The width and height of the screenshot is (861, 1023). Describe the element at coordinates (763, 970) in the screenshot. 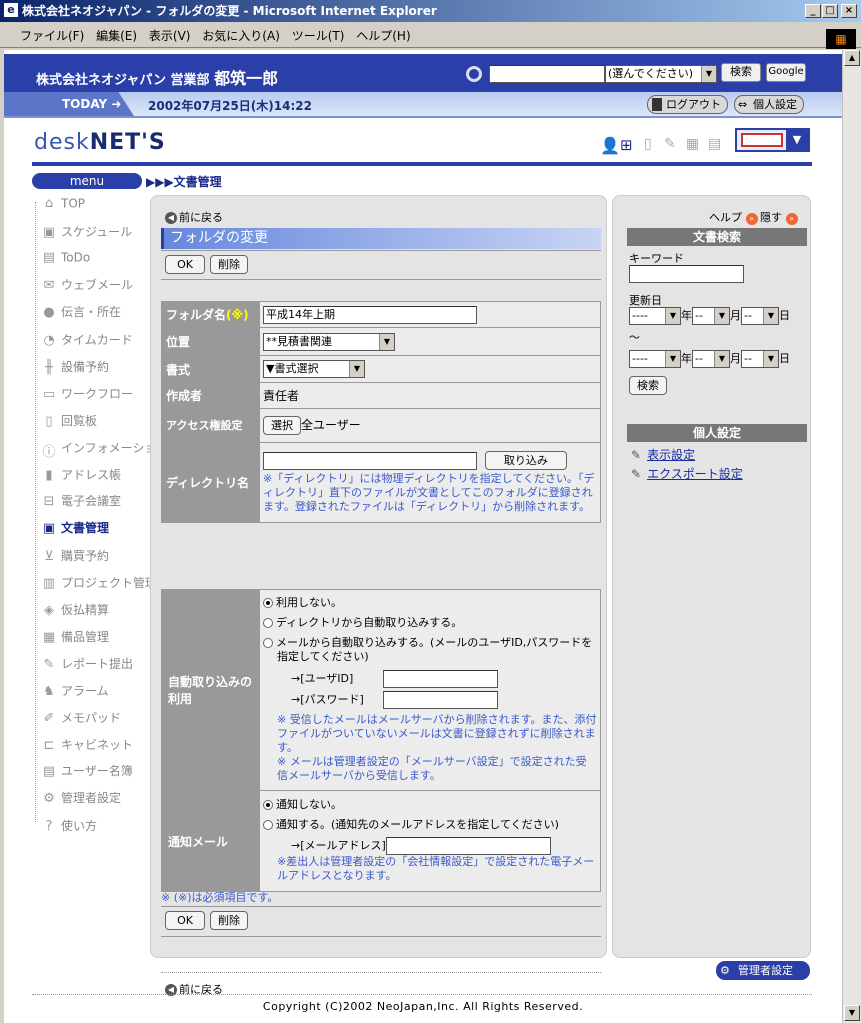

I see `admin-settings-button: ⚙ 管理者設定` at that location.